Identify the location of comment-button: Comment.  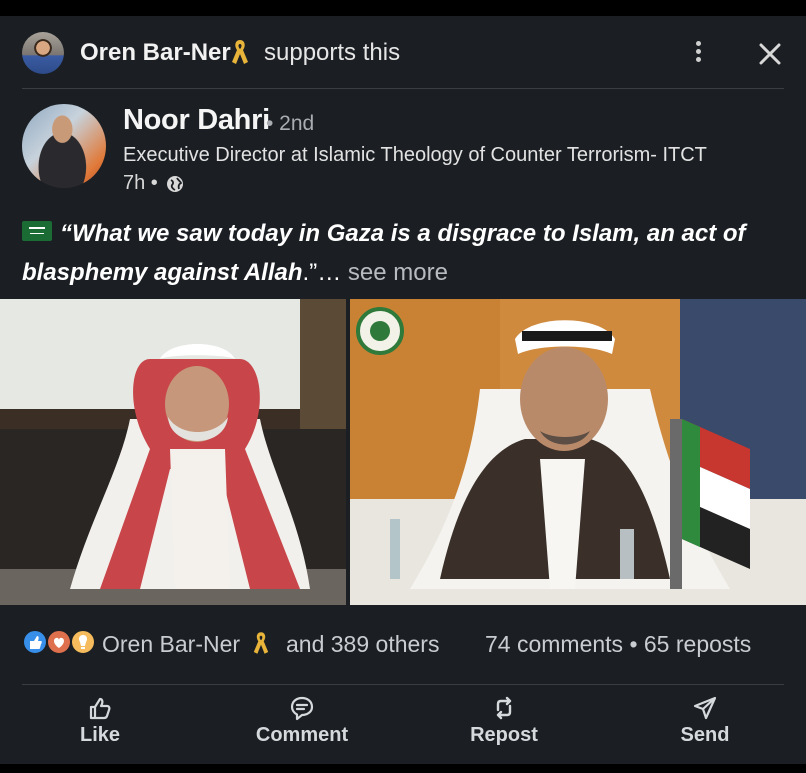
(302, 725).